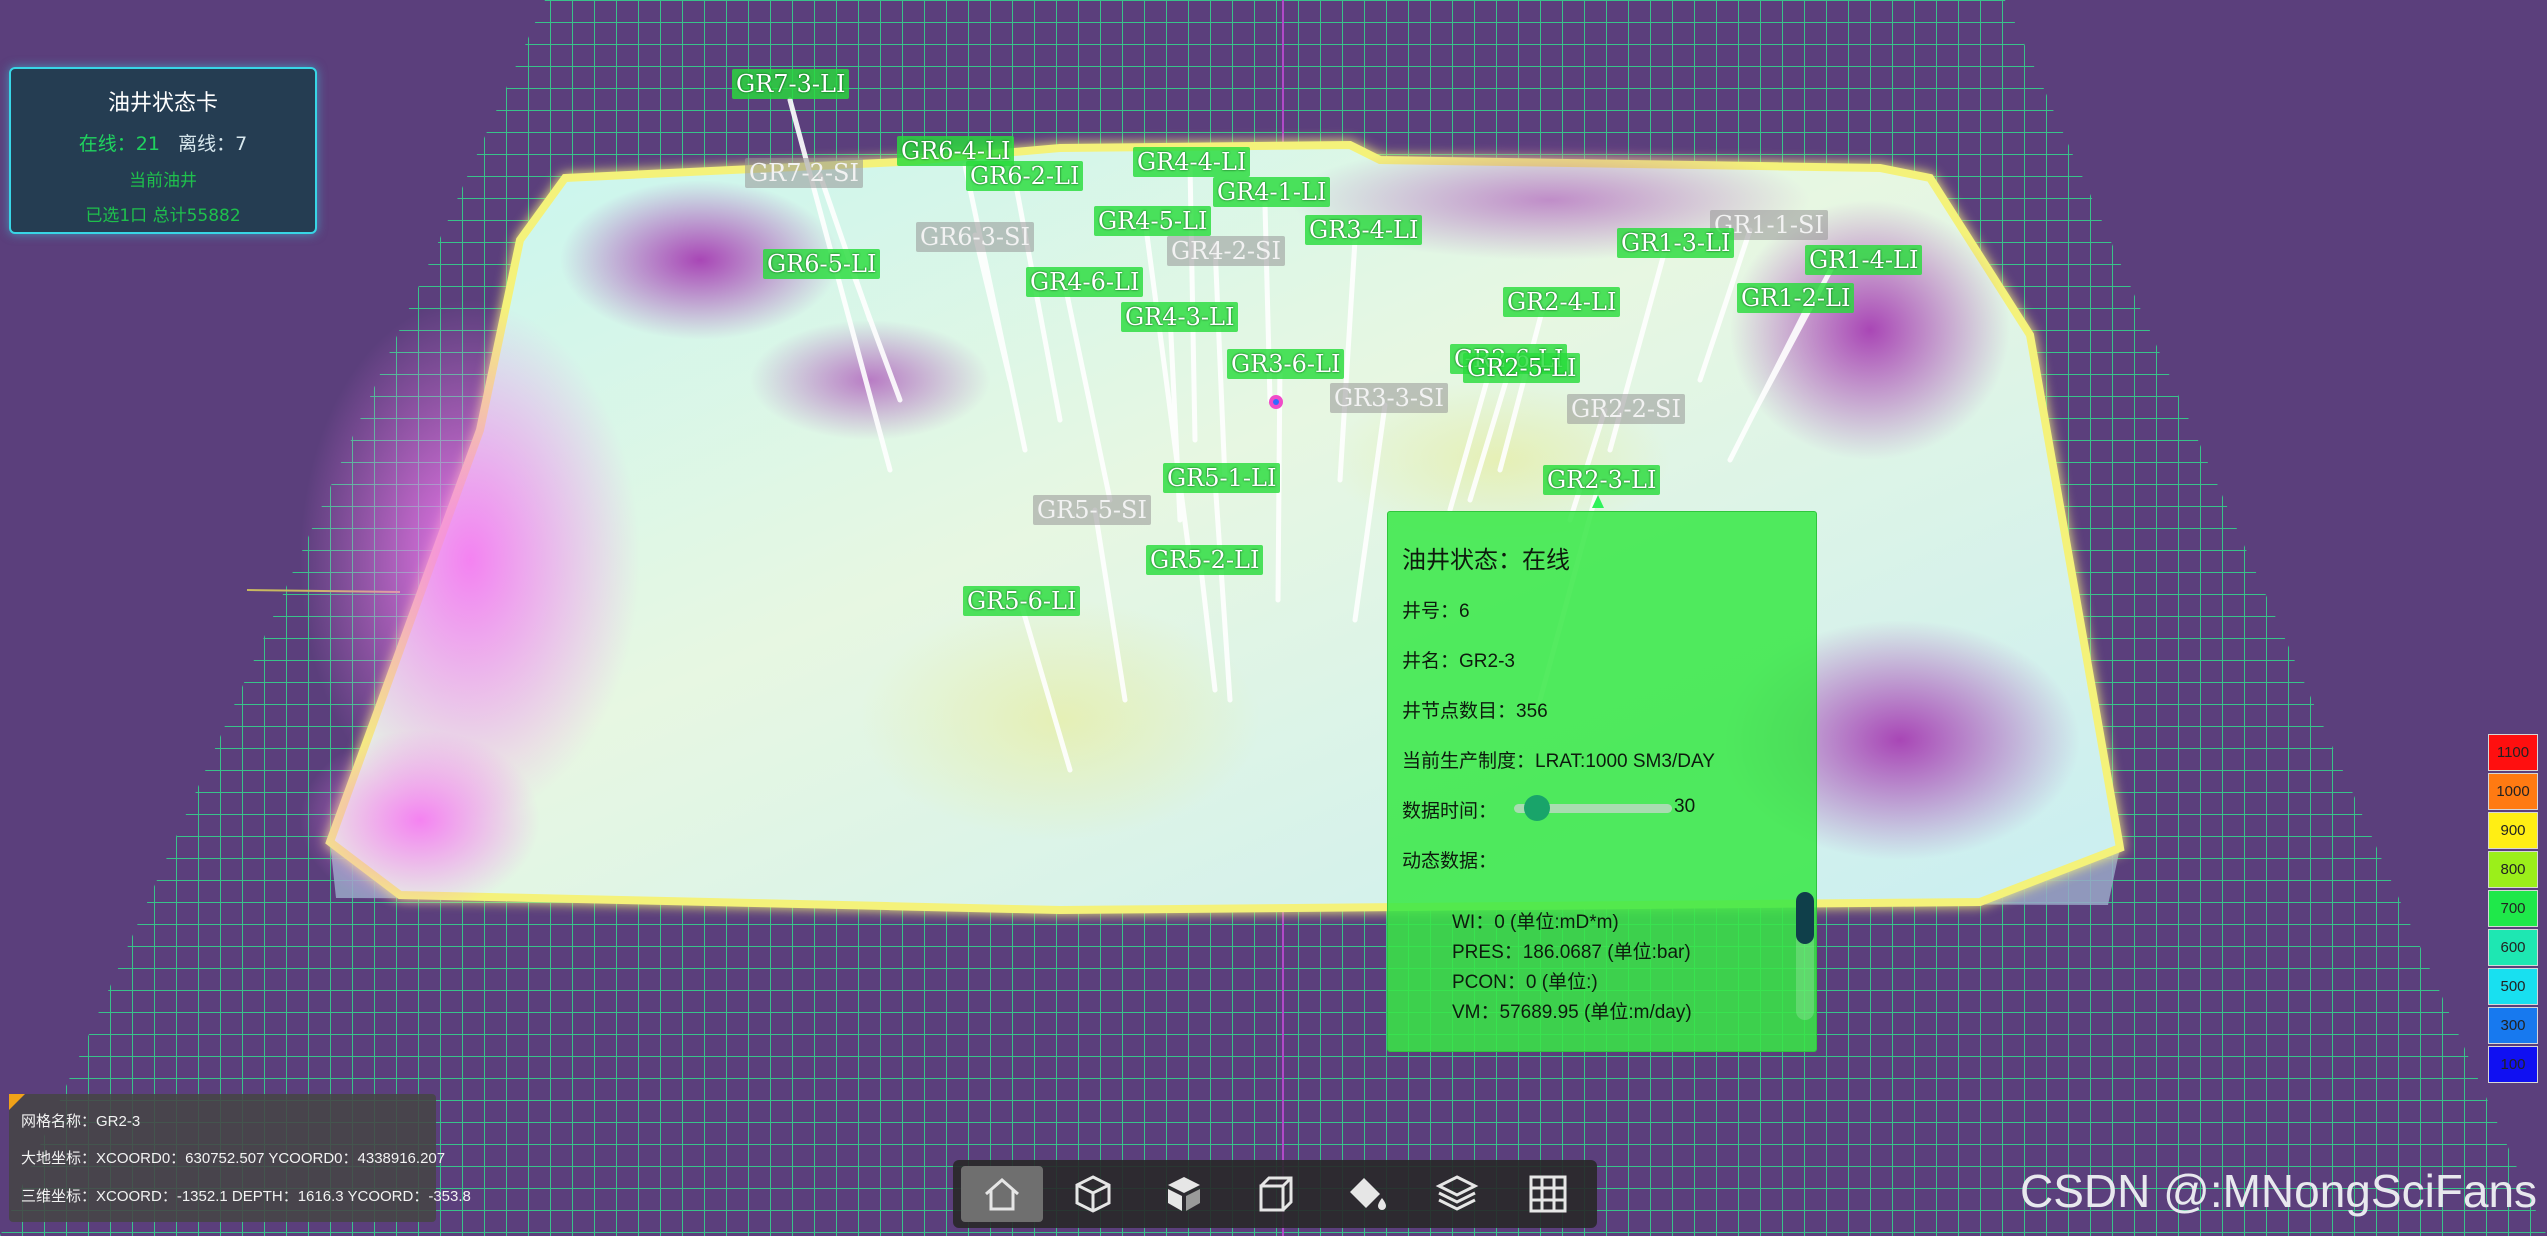 The image size is (2547, 1236). What do you see at coordinates (1676, 243) in the screenshot?
I see `well-label: GR1-3-LI` at bounding box center [1676, 243].